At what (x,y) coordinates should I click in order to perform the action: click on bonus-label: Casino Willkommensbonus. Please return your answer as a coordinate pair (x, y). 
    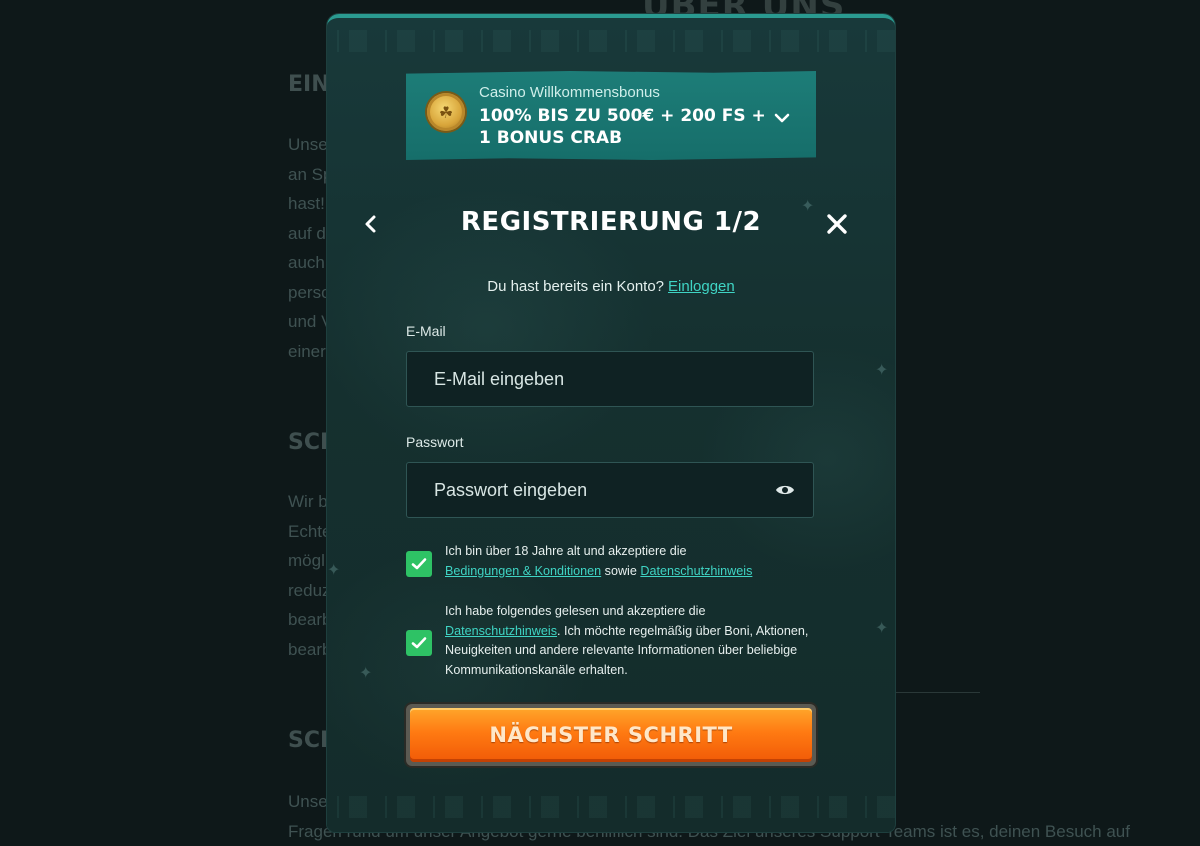
    Looking at the image, I should click on (569, 92).